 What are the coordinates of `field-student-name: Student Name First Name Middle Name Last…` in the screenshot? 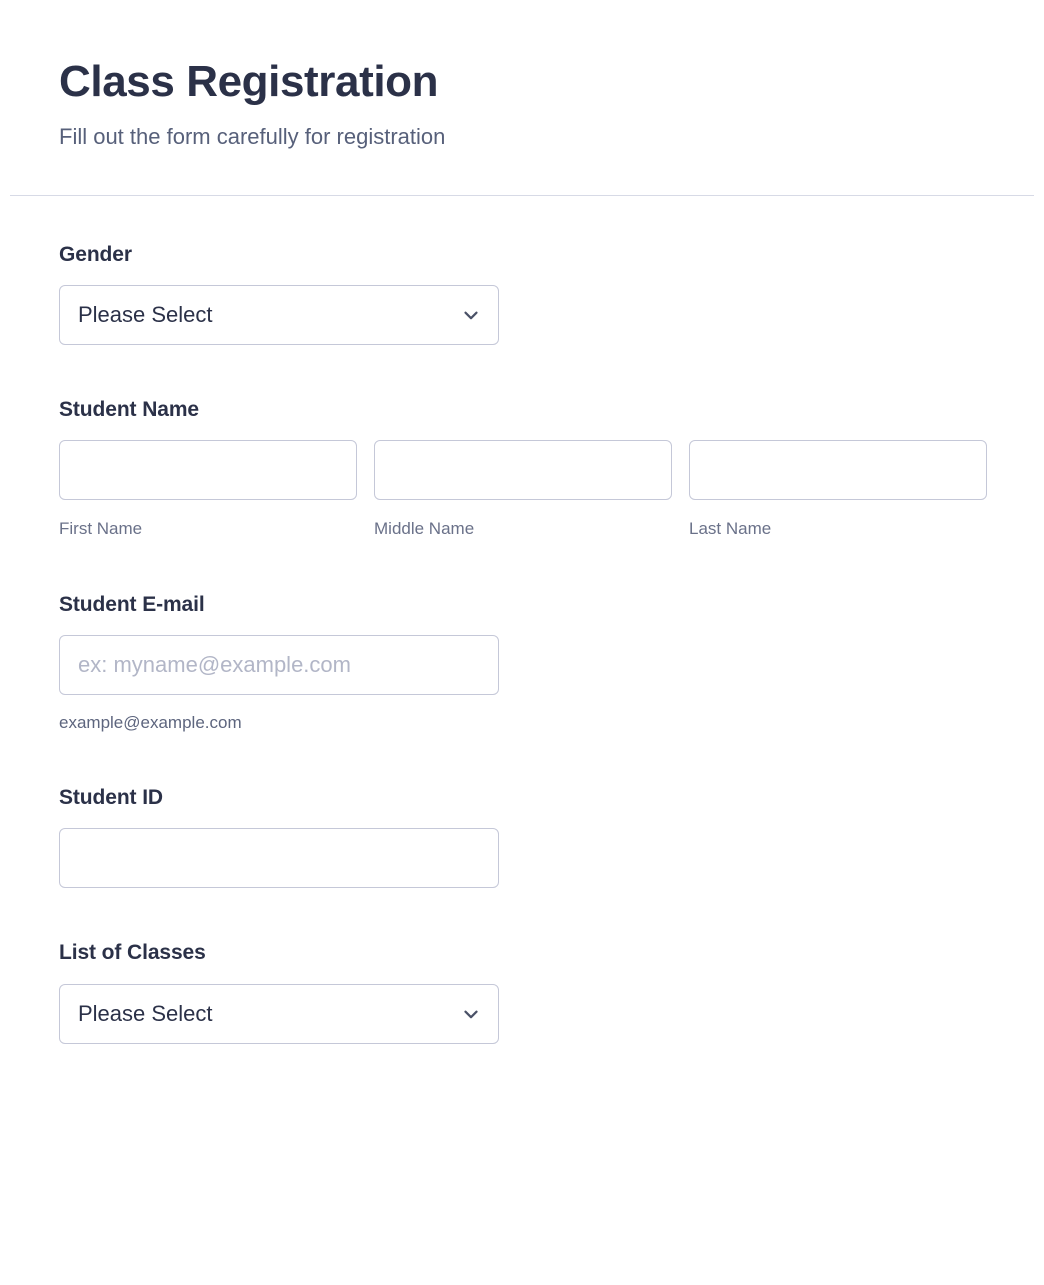 It's located at (523, 442).